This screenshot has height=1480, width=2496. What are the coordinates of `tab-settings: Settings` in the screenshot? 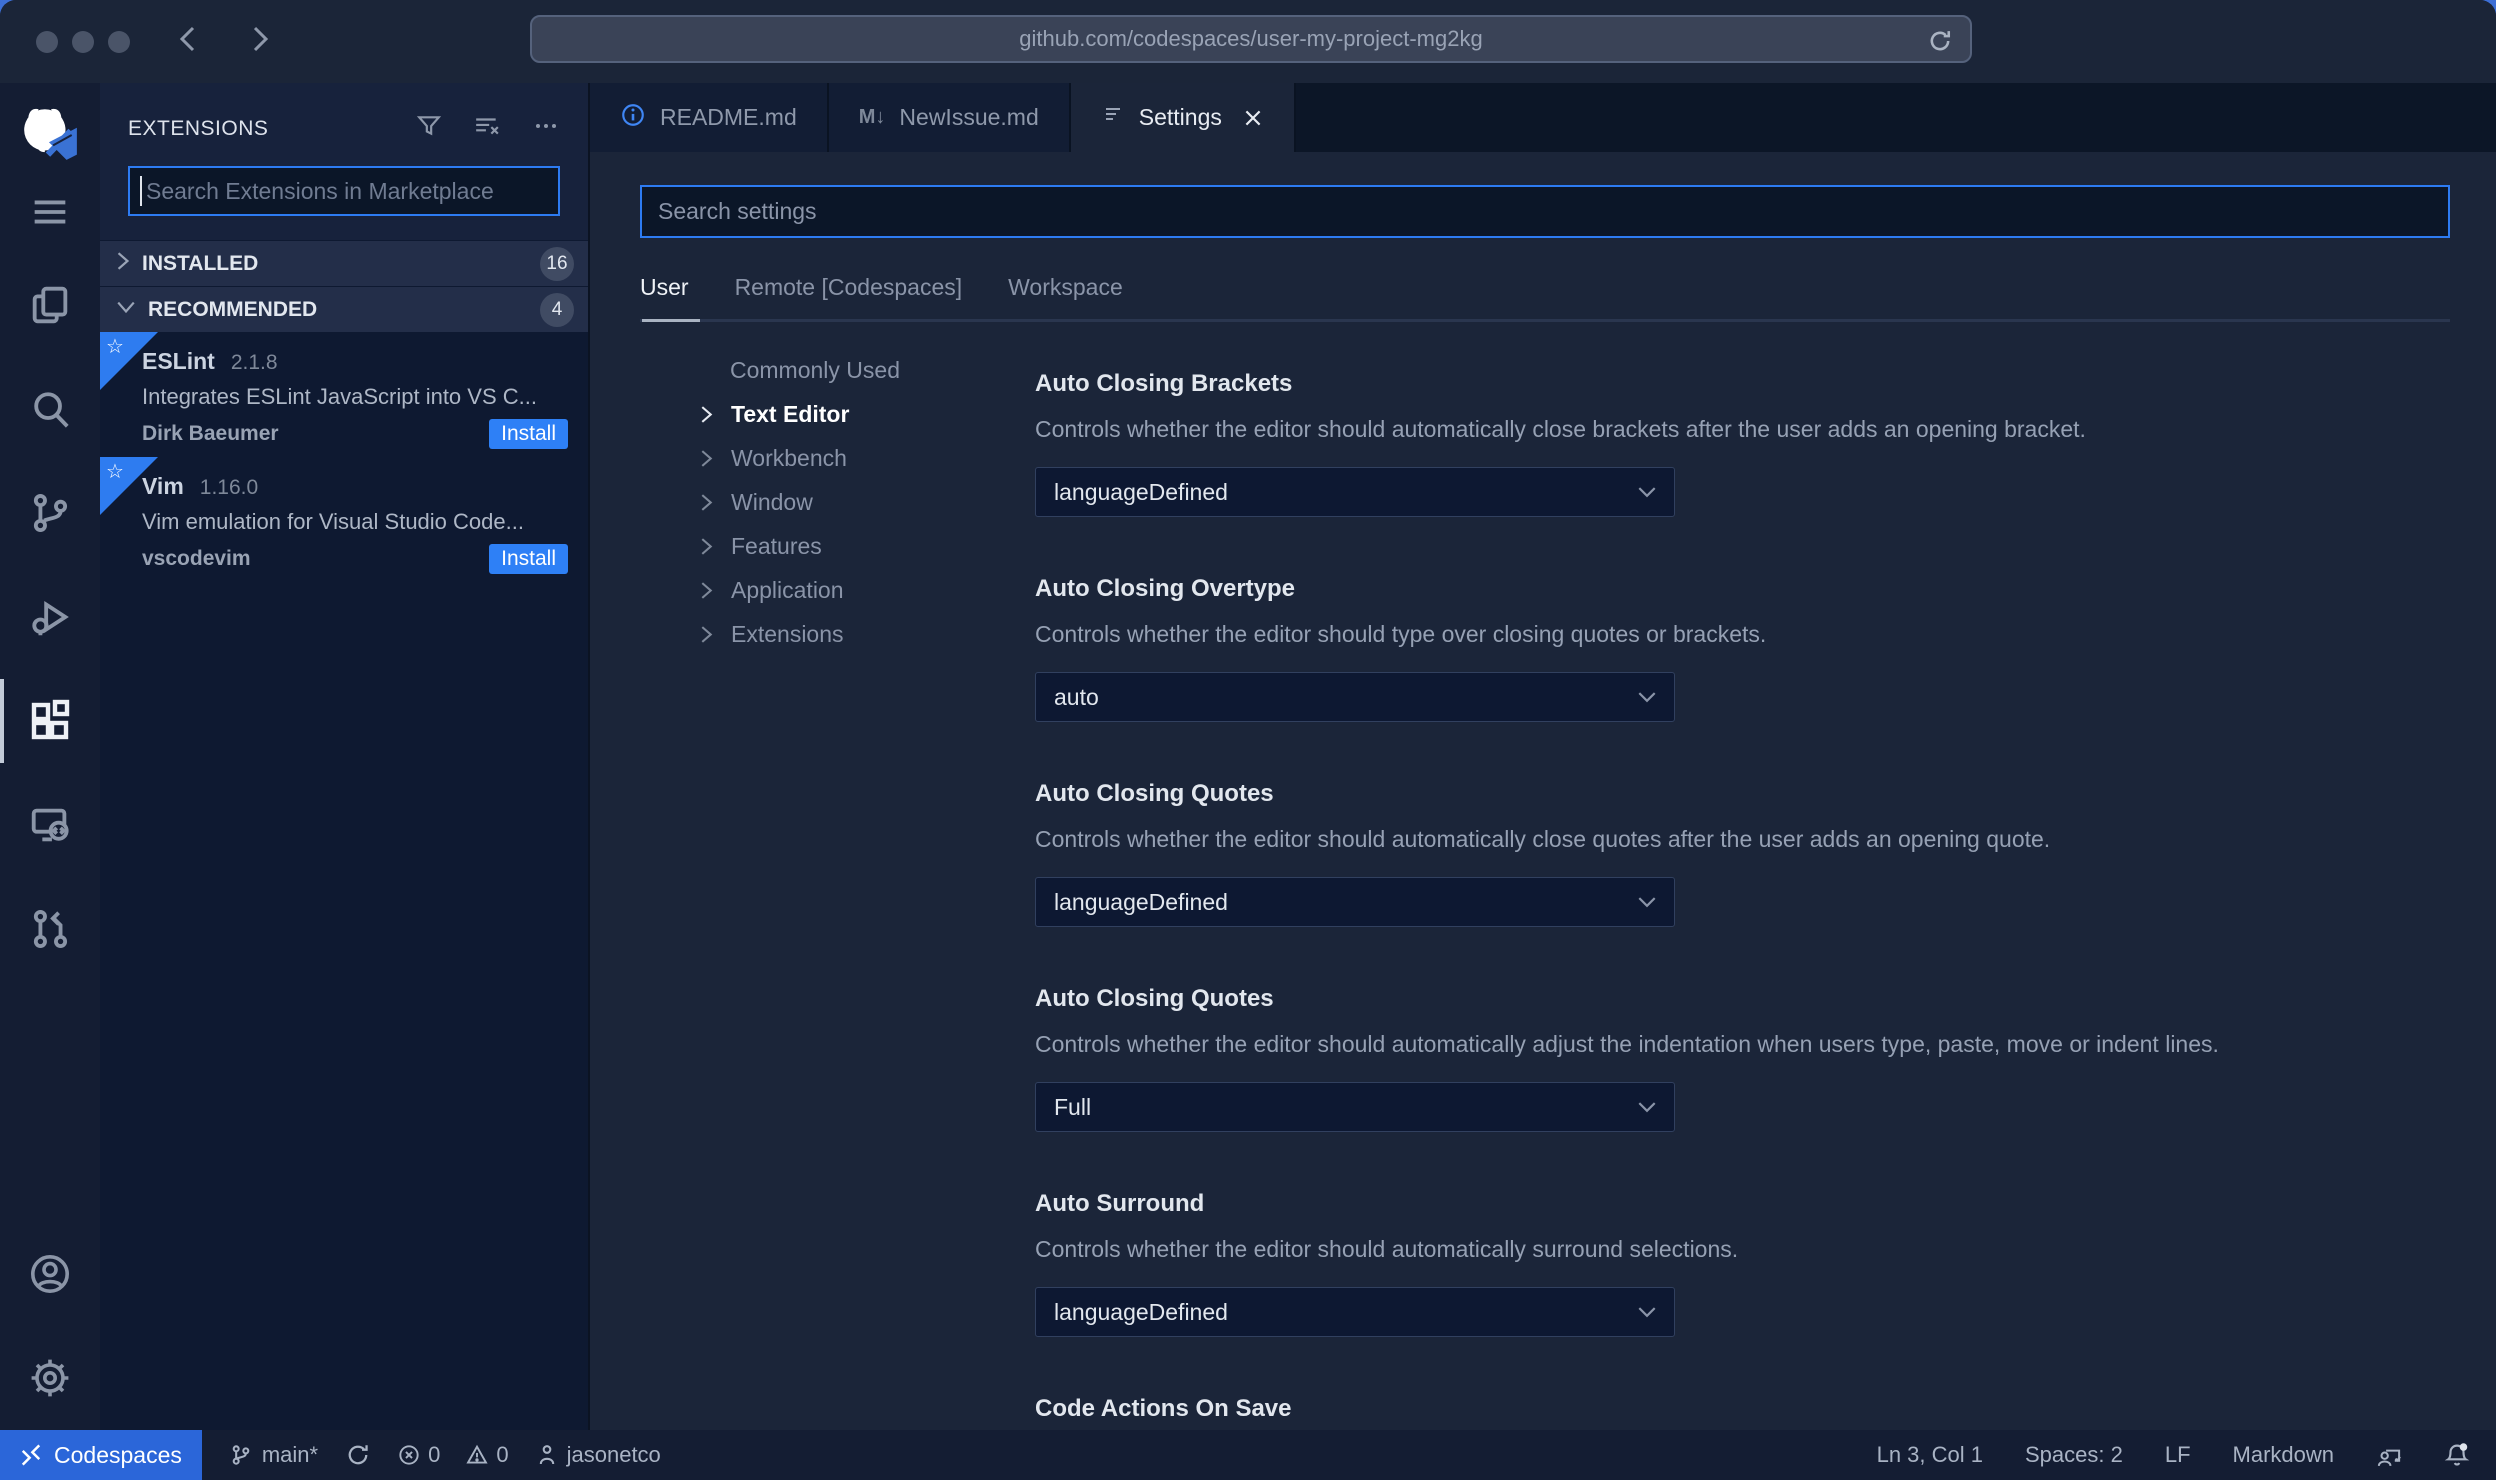 It's located at (1183, 117).